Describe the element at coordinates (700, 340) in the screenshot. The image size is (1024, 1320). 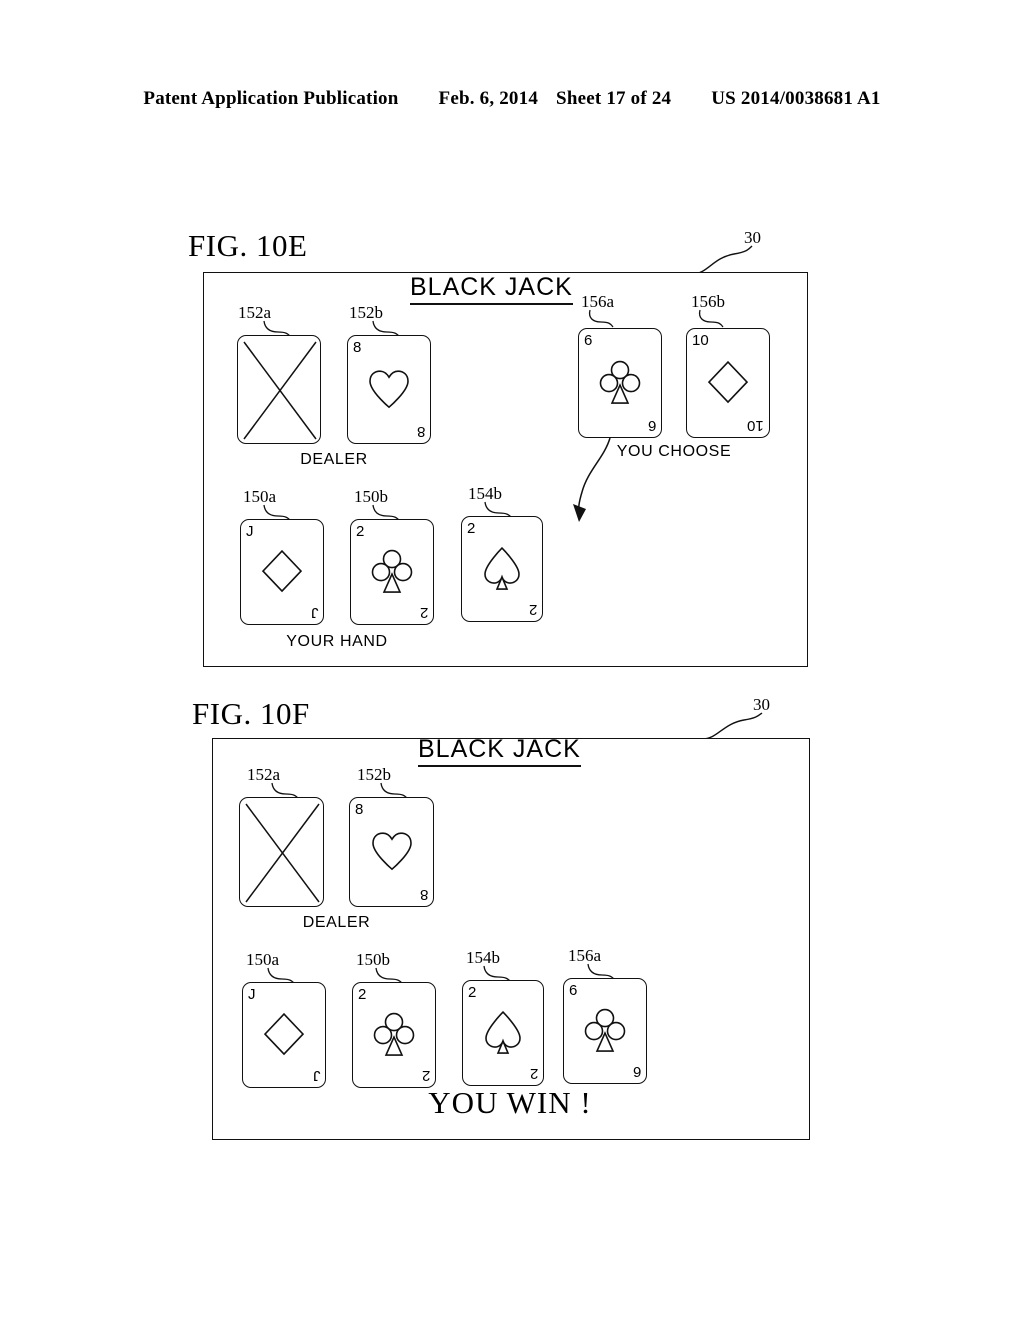
I see `card-rank-top-left: 10` at that location.